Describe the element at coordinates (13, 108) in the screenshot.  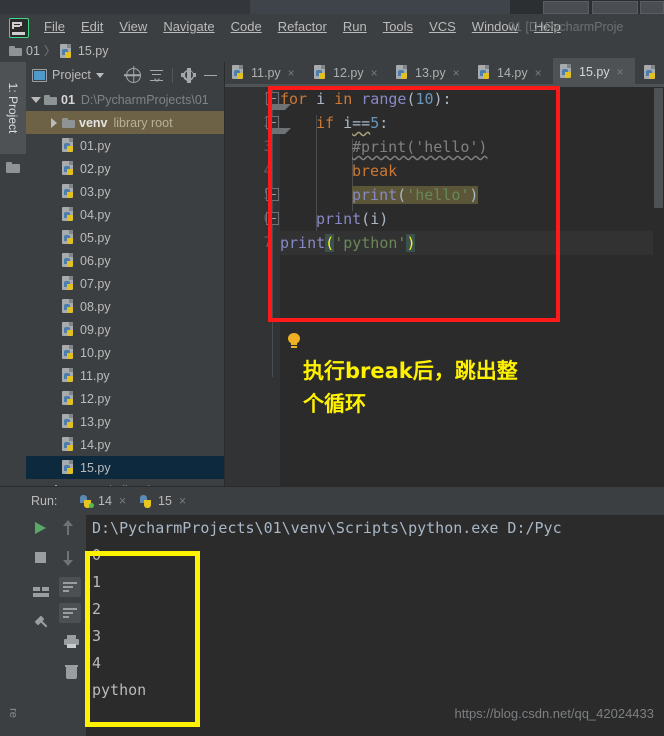
I see `sidebar-tab-project: 1: Project` at that location.